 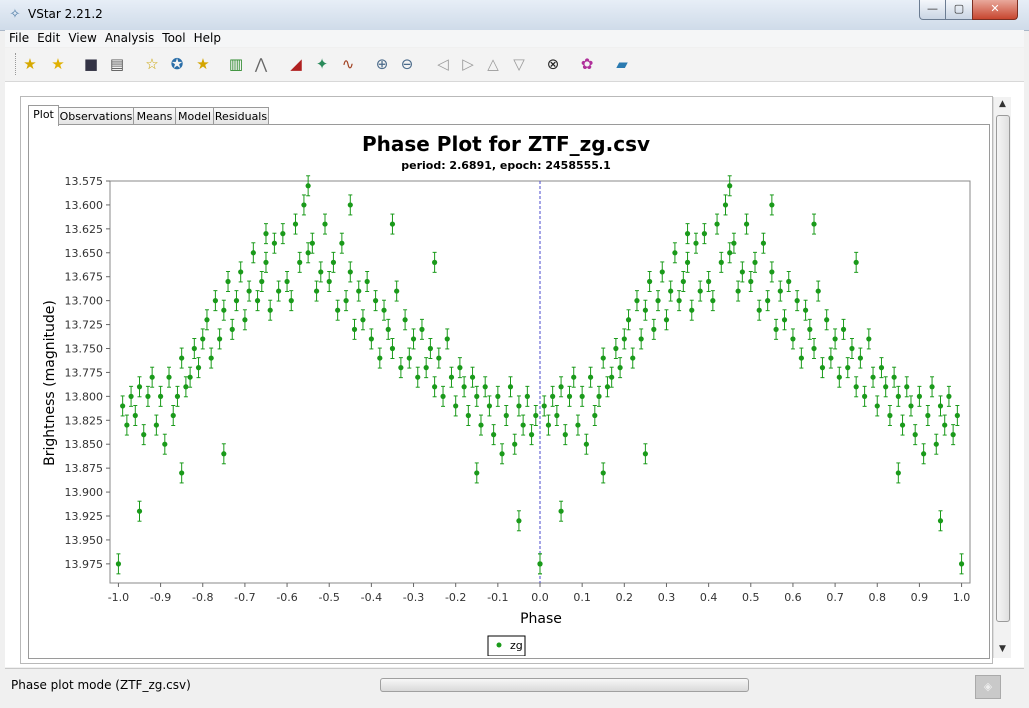 What do you see at coordinates (1003, 368) in the screenshot?
I see `scroll-thumb` at bounding box center [1003, 368].